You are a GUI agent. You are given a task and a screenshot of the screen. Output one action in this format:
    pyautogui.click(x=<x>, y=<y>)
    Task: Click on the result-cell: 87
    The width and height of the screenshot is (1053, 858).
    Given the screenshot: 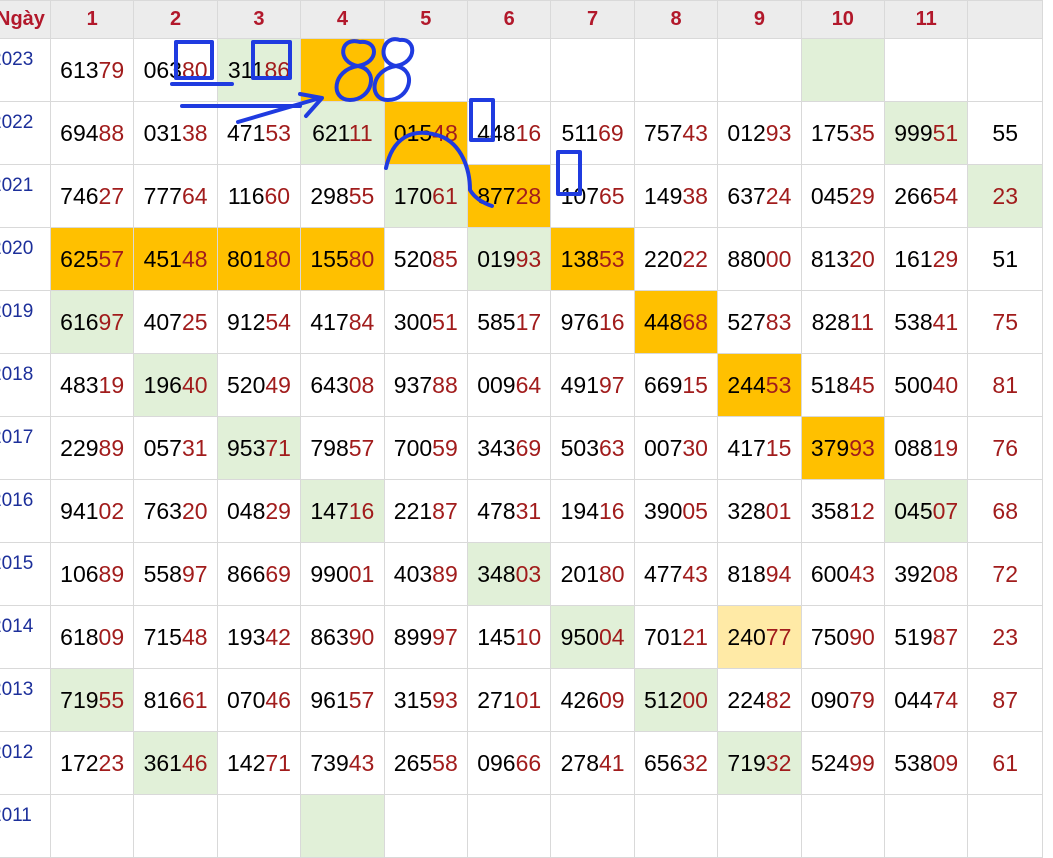 What is the action you would take?
    pyautogui.click(x=1005, y=700)
    